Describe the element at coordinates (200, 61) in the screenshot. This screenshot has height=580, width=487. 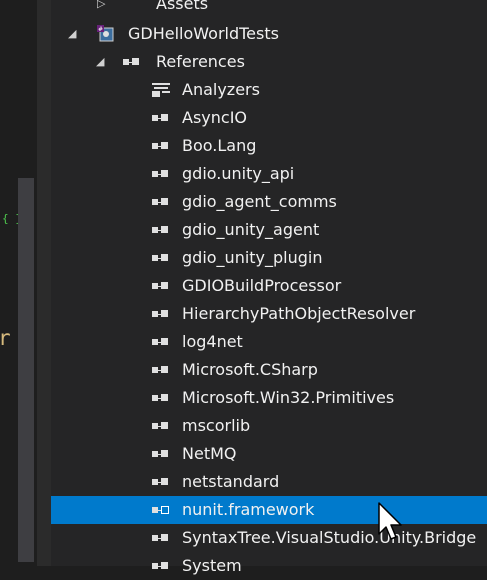
I see `tree-item-label: References` at that location.